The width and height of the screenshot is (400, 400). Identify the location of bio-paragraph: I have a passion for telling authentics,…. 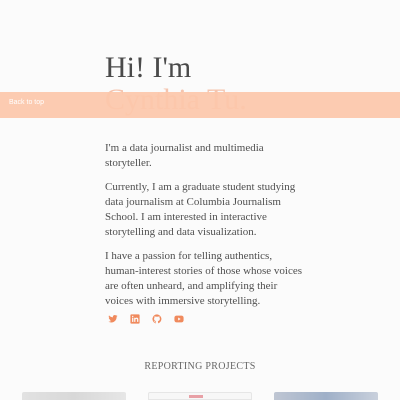
(204, 278).